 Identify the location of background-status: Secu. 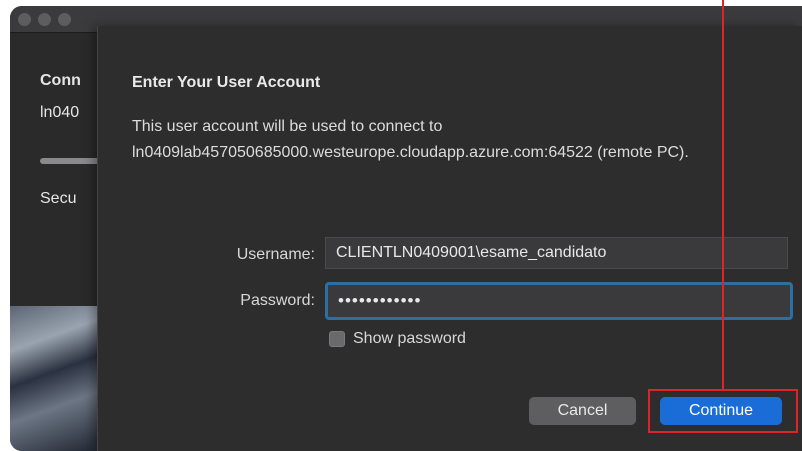
(58, 198).